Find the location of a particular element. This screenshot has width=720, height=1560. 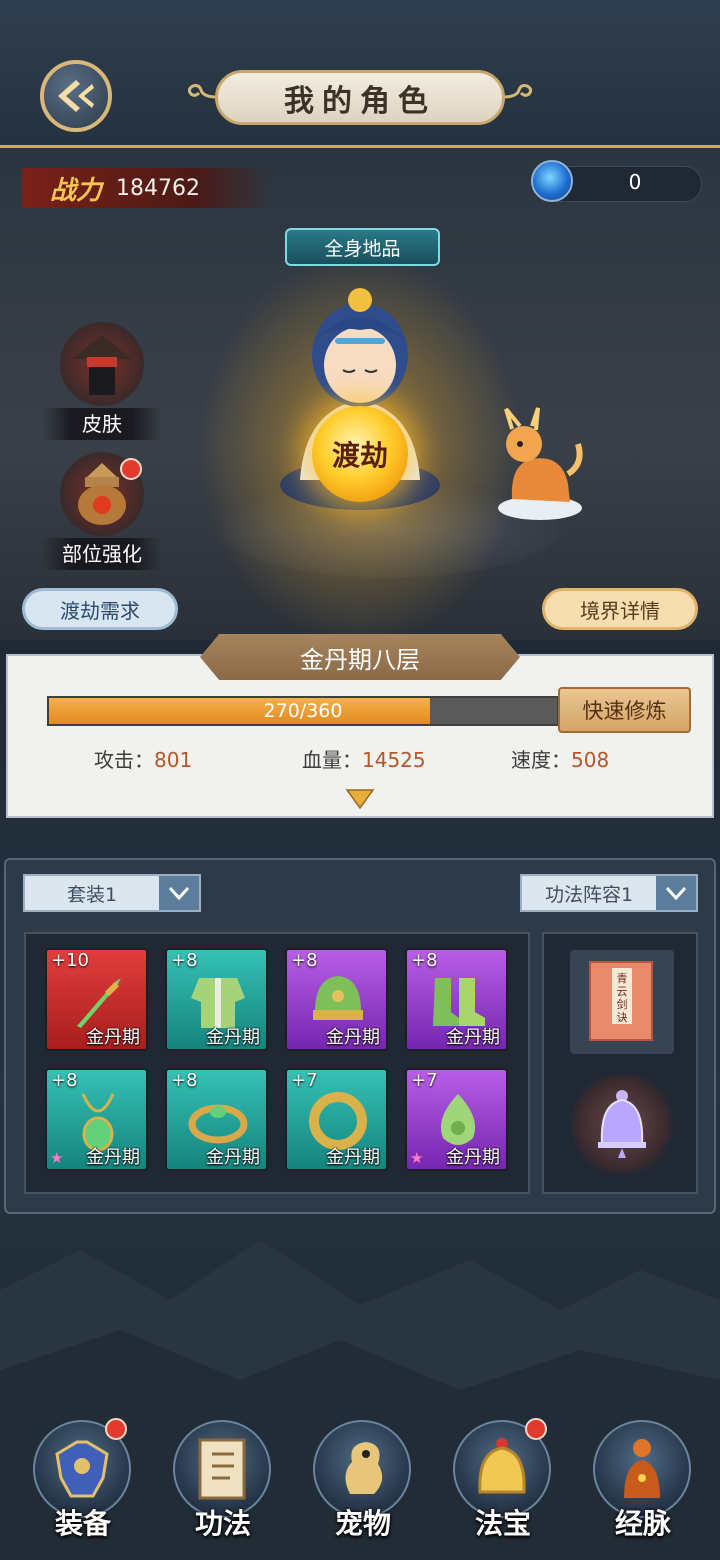

bell-icon is located at coordinates (622, 1124).